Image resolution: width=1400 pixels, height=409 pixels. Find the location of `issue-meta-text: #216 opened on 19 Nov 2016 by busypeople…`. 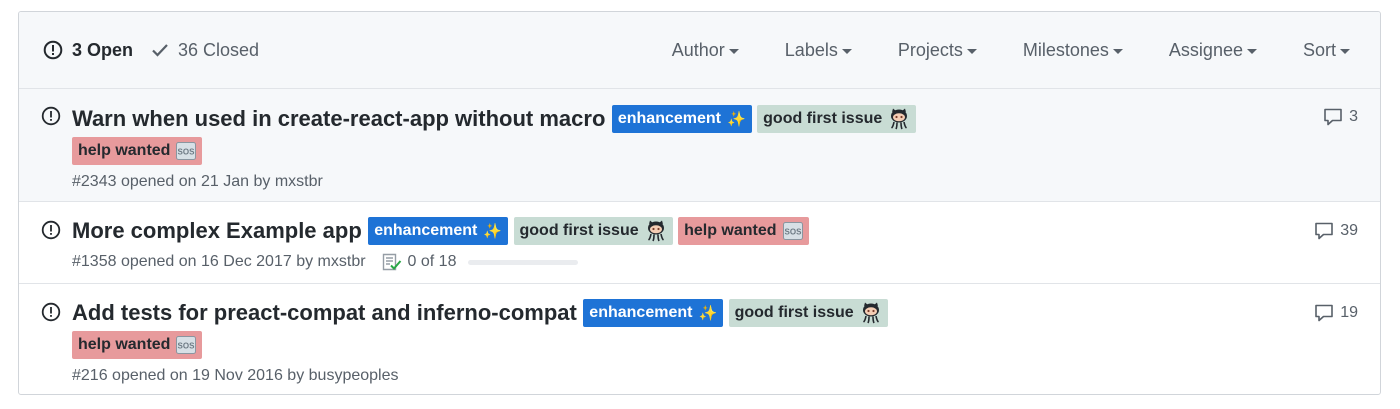

issue-meta-text: #216 opened on 19 Nov 2016 by busypeople… is located at coordinates (235, 376).